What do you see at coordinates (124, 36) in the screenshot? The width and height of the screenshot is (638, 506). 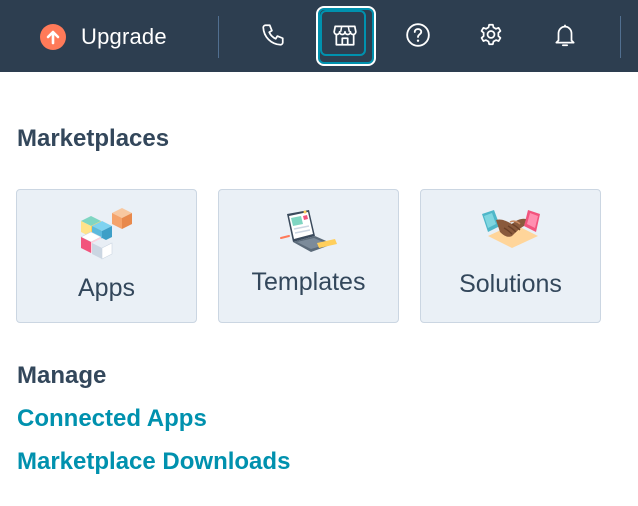 I see `upgrade-label: Upgrade` at bounding box center [124, 36].